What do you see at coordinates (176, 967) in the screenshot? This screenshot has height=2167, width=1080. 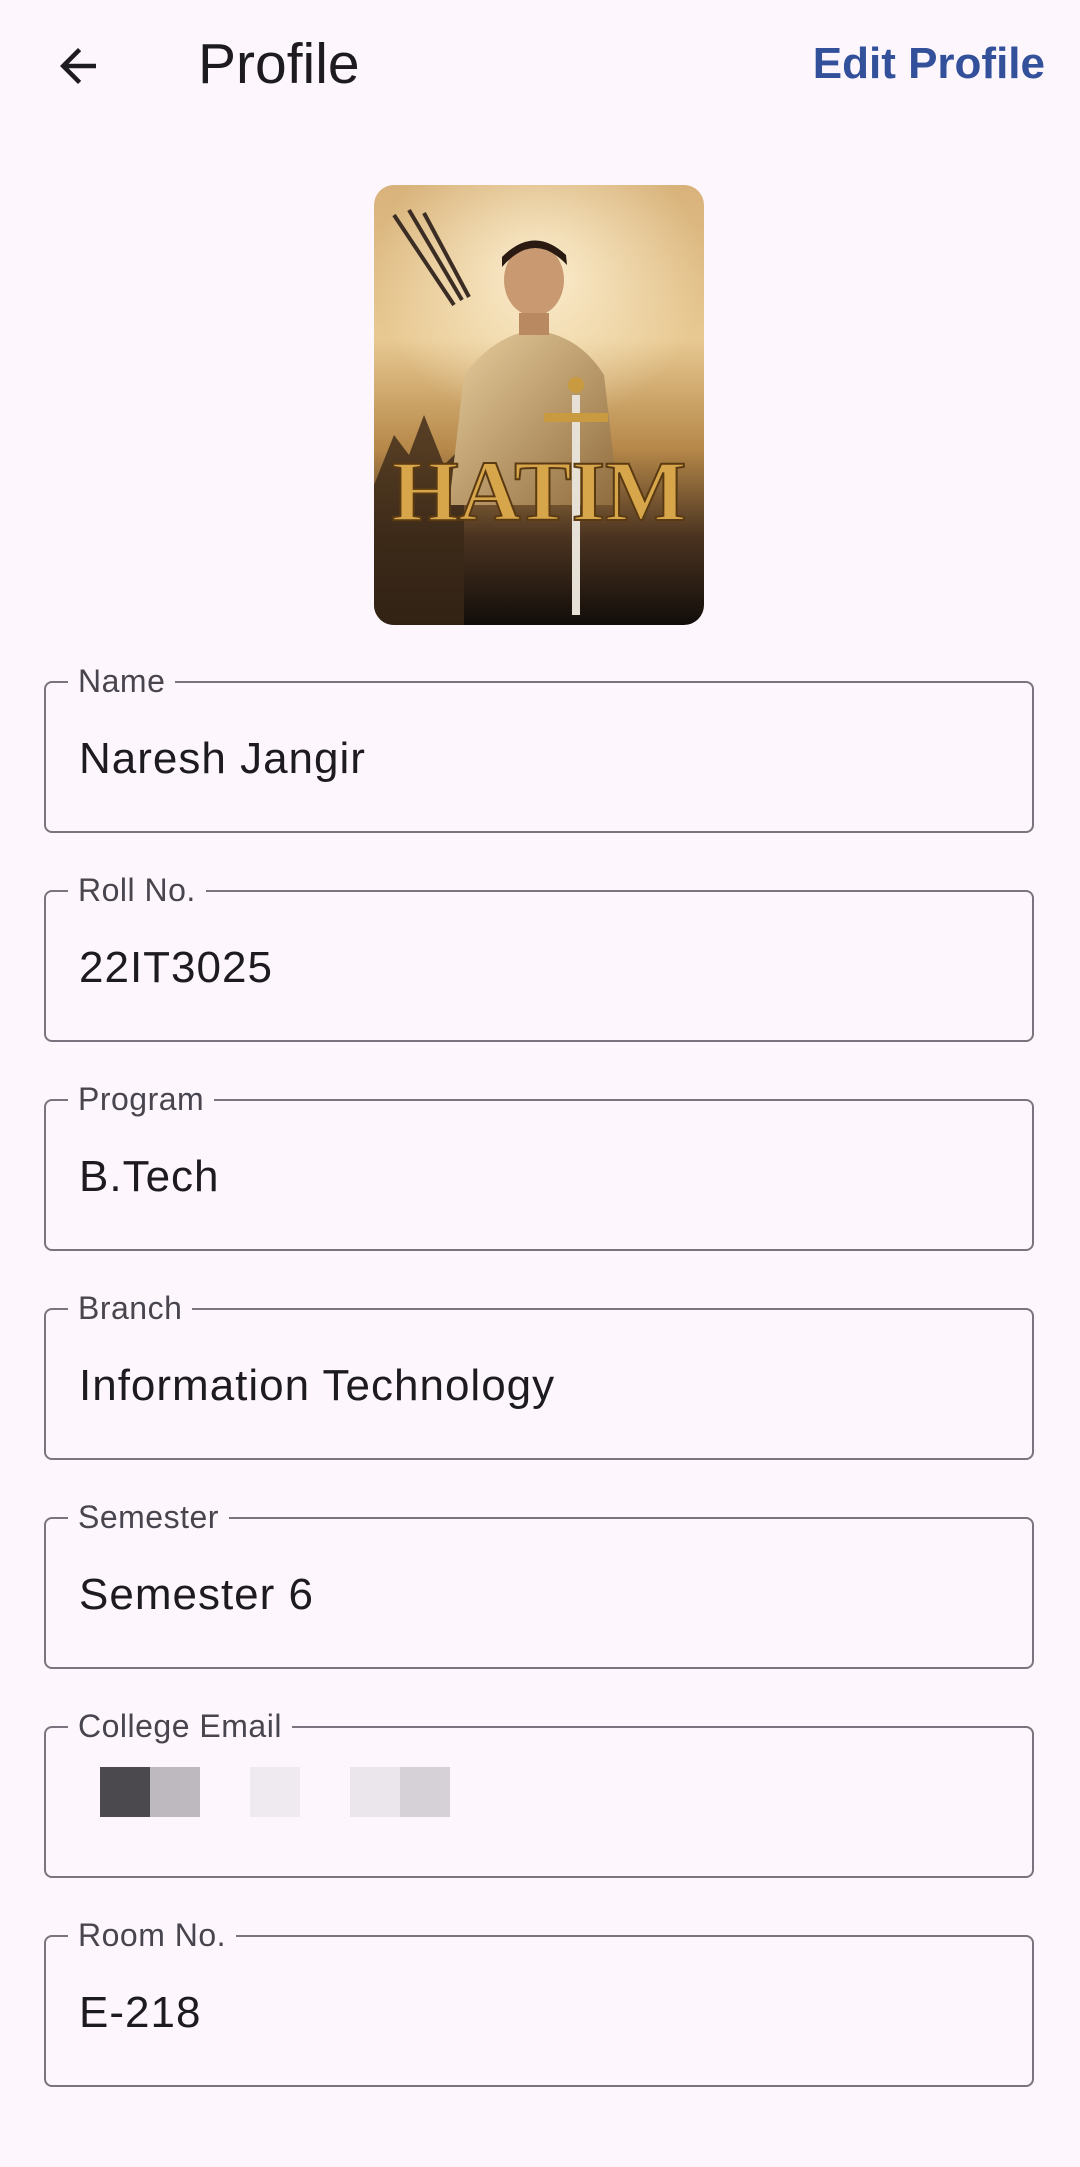 I see `roll-no-value: 22IT3025` at bounding box center [176, 967].